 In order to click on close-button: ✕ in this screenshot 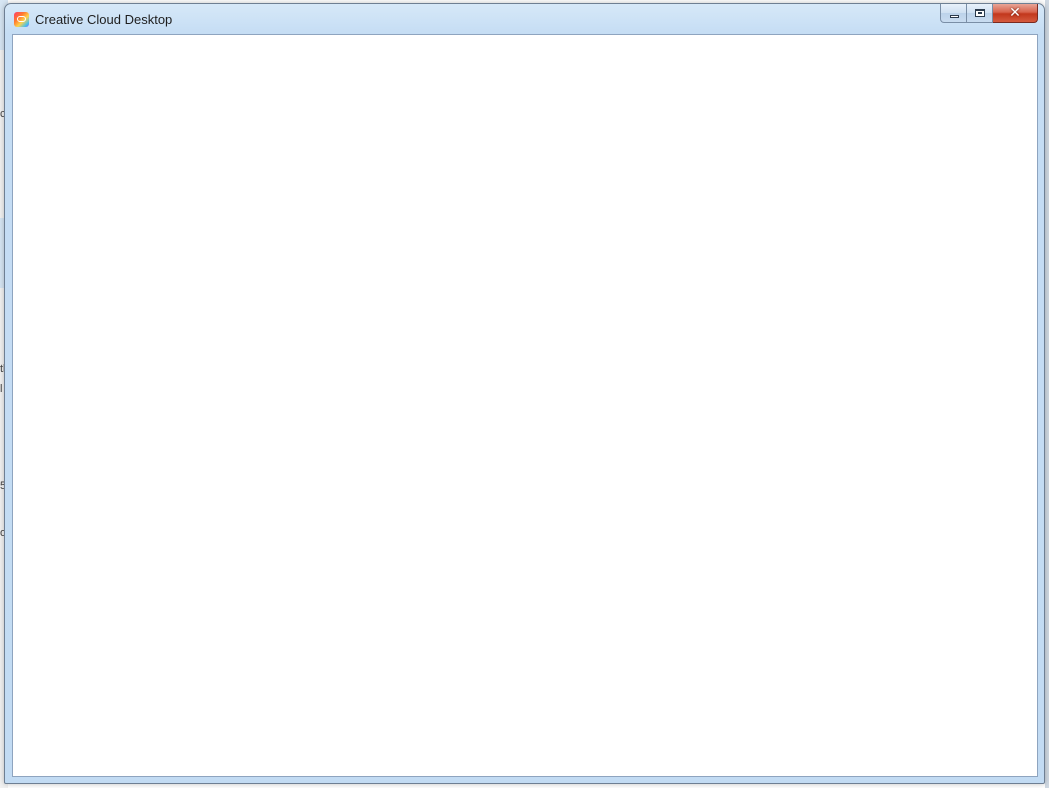, I will do `click(1015, 13)`.